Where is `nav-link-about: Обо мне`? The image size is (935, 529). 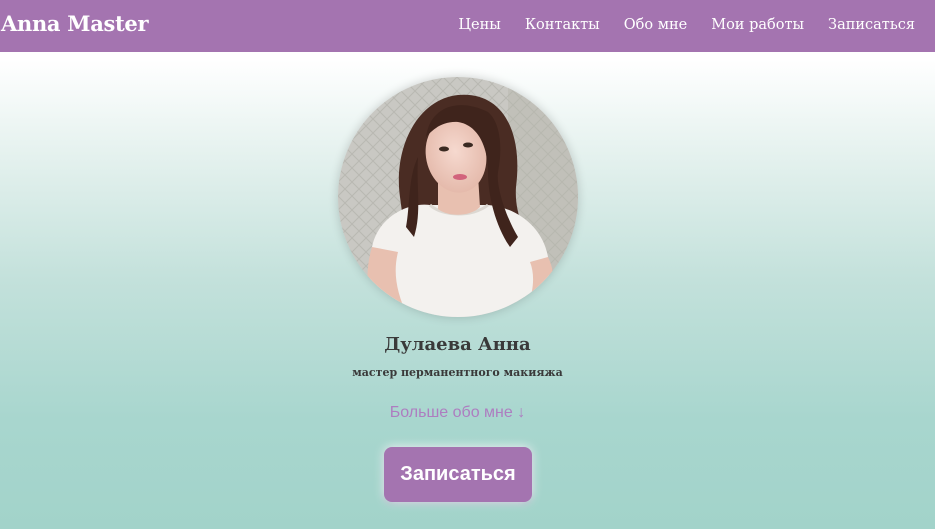 nav-link-about: Обо мне is located at coordinates (655, 25).